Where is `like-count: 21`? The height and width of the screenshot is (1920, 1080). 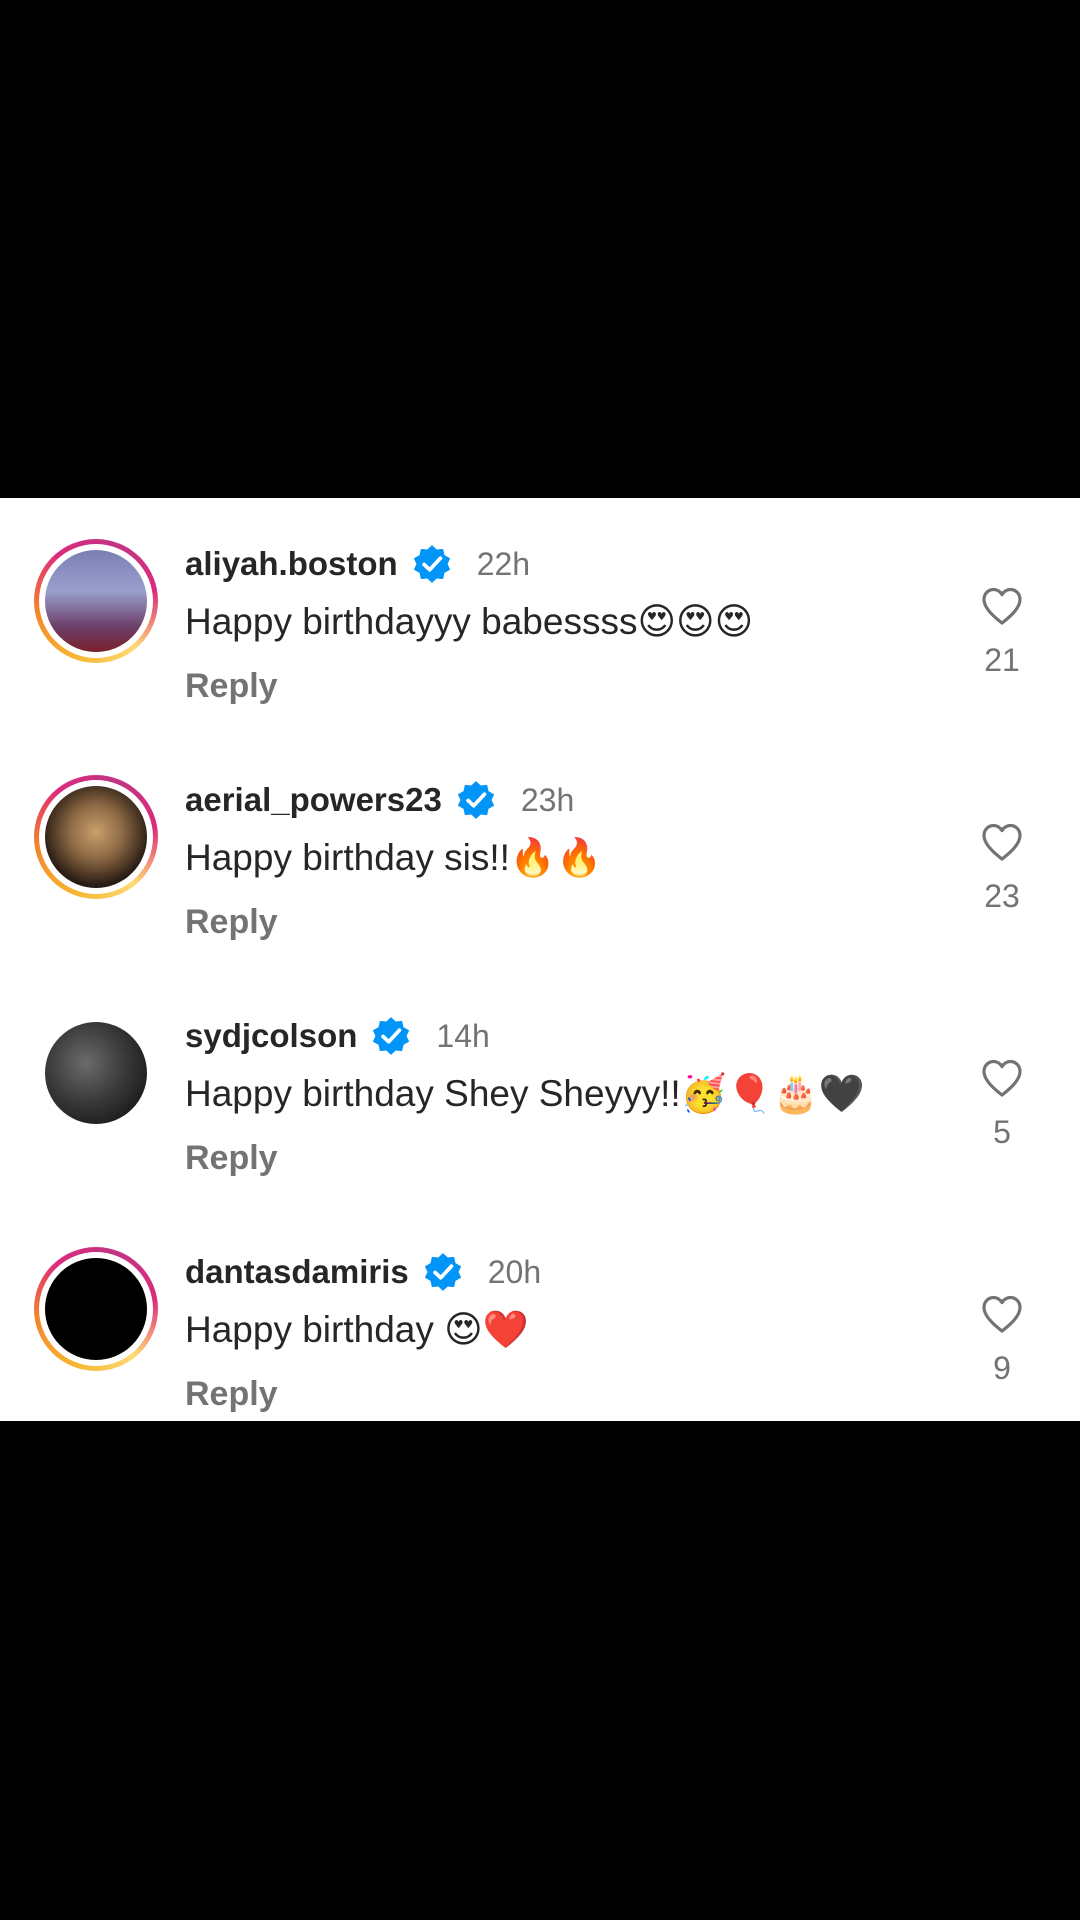
like-count: 21 is located at coordinates (1002, 660).